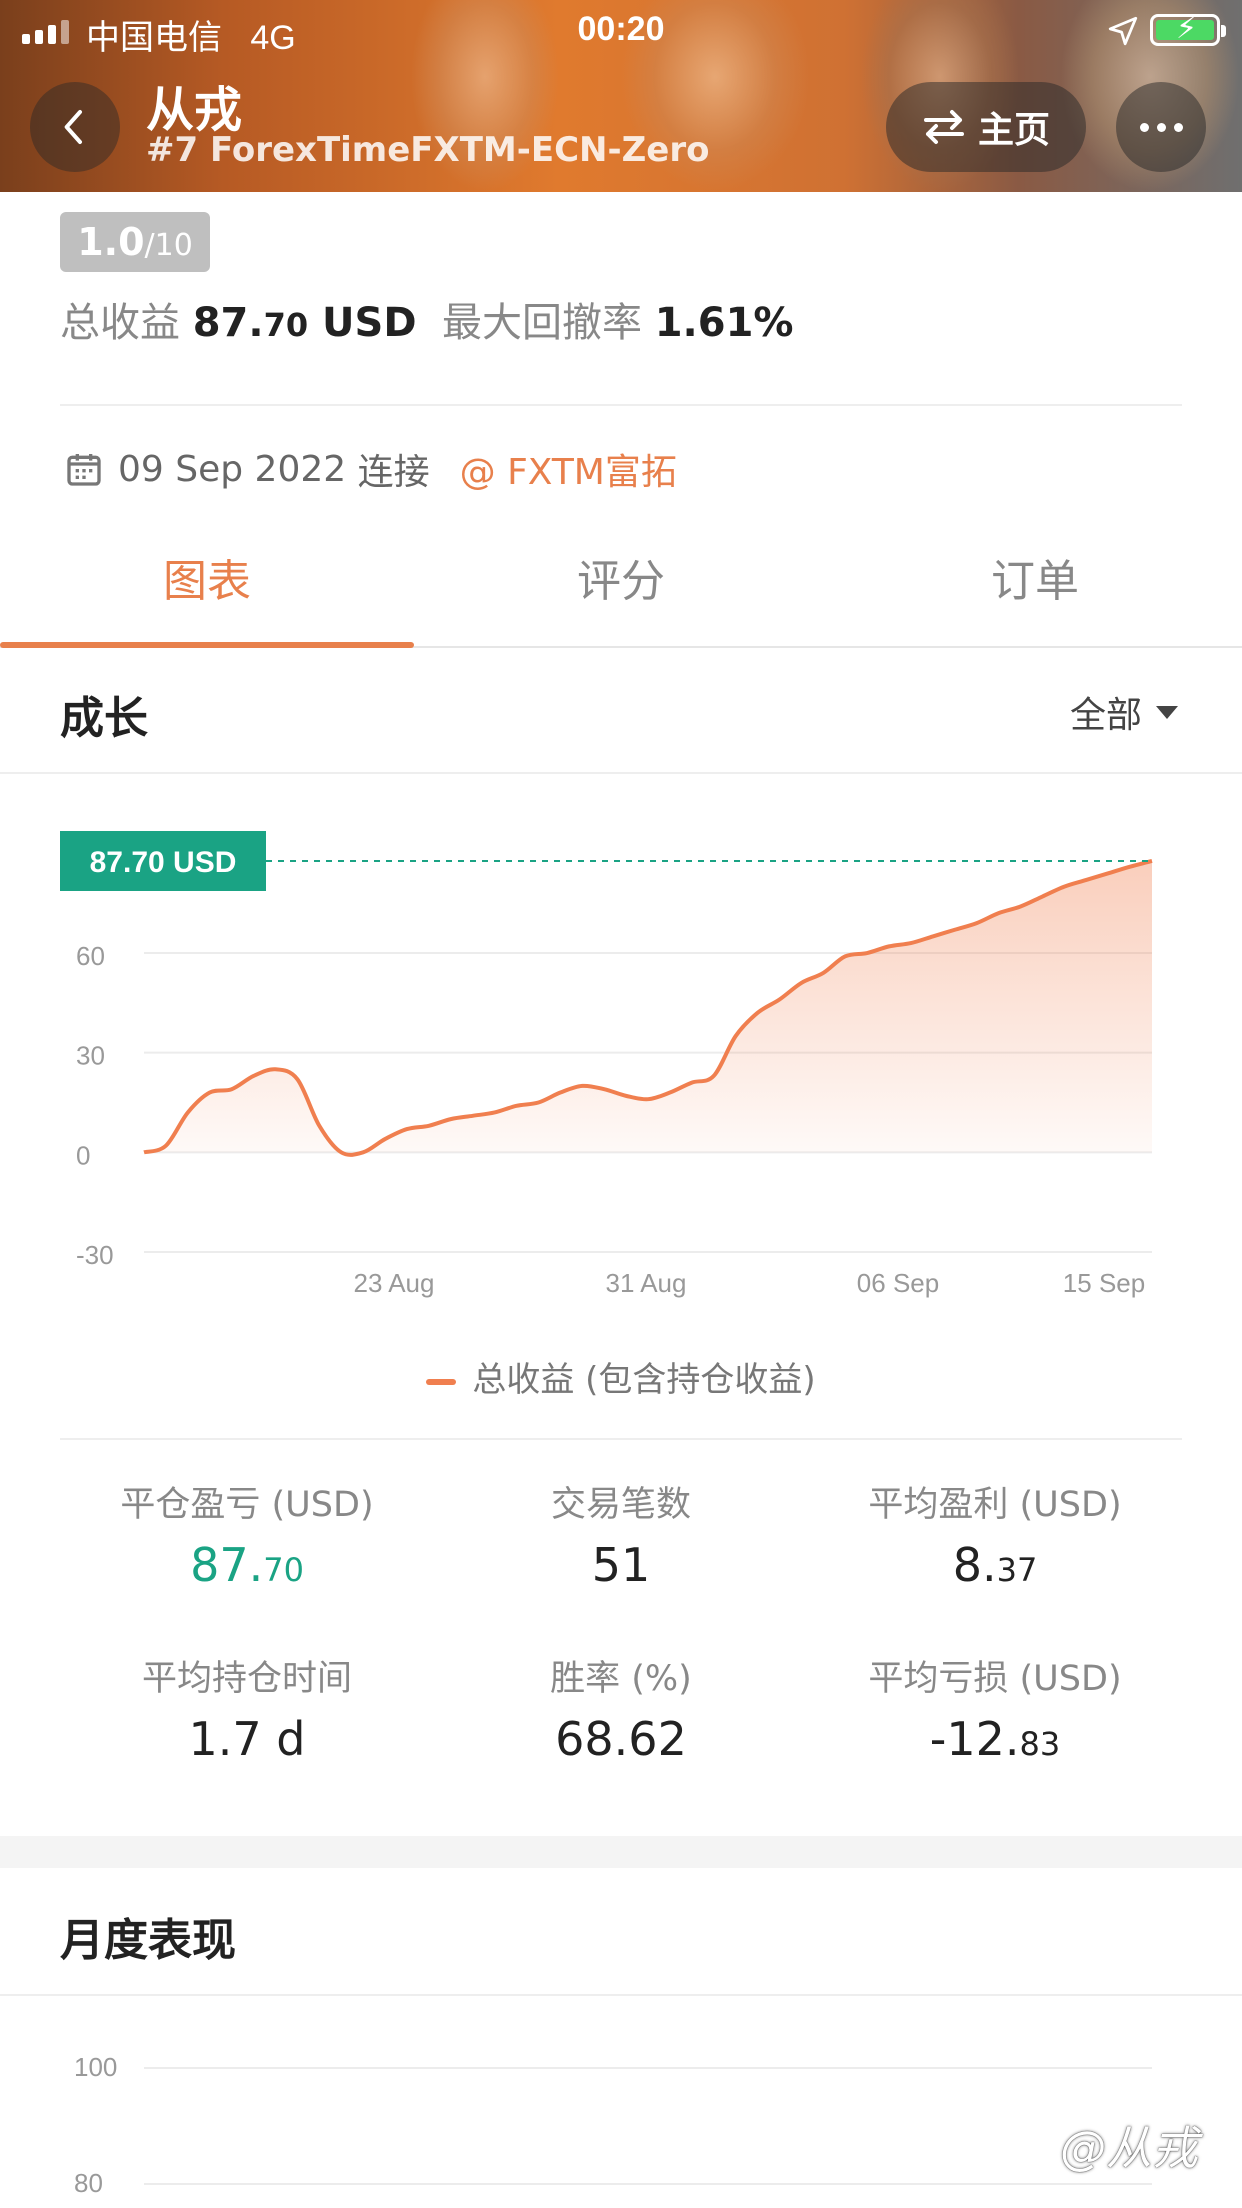  I want to click on legend-label: 总收益 (包含持仓收益), so click(644, 1380).